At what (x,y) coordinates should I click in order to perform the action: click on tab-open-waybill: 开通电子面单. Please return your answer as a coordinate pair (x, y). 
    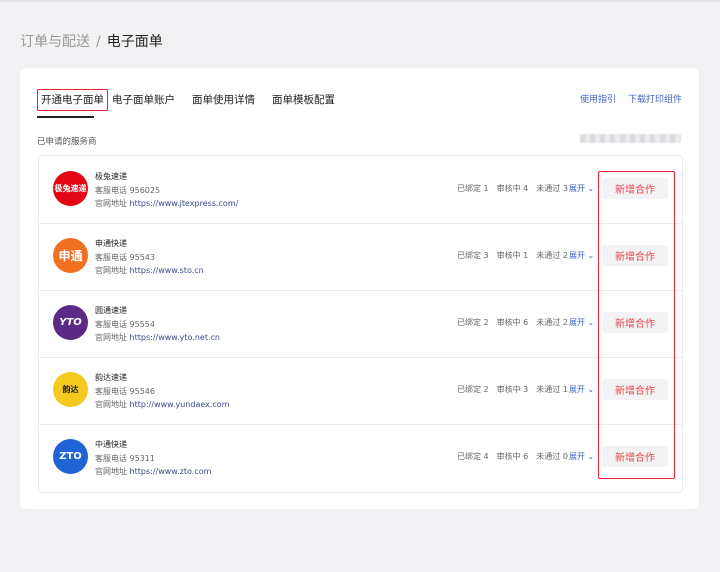
    Looking at the image, I should click on (74, 100).